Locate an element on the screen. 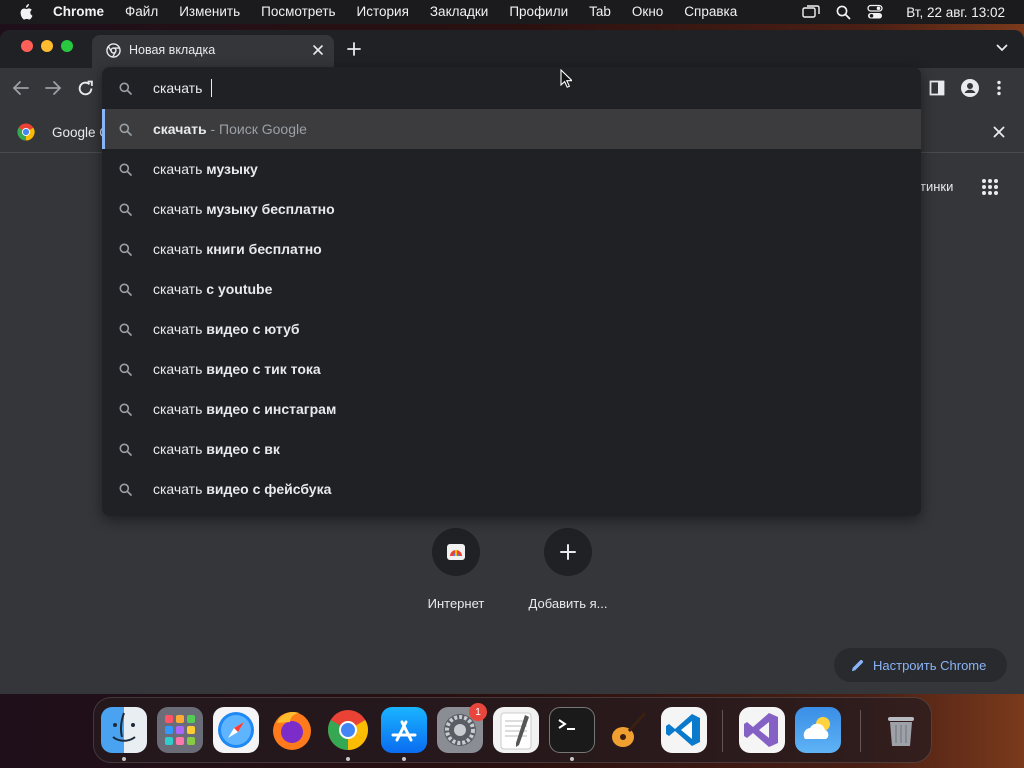 This screenshot has width=1024, height=768. compass-icon is located at coordinates (236, 730).